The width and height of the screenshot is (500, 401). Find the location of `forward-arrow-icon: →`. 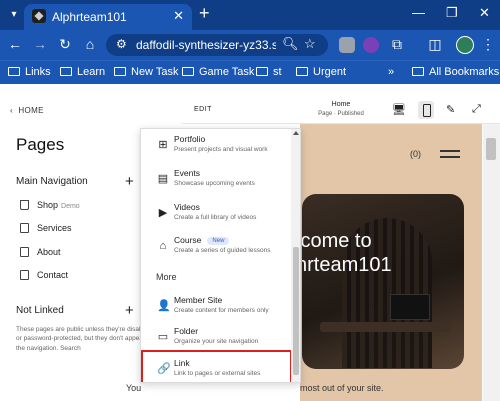

forward-arrow-icon: → is located at coordinates (40, 44).